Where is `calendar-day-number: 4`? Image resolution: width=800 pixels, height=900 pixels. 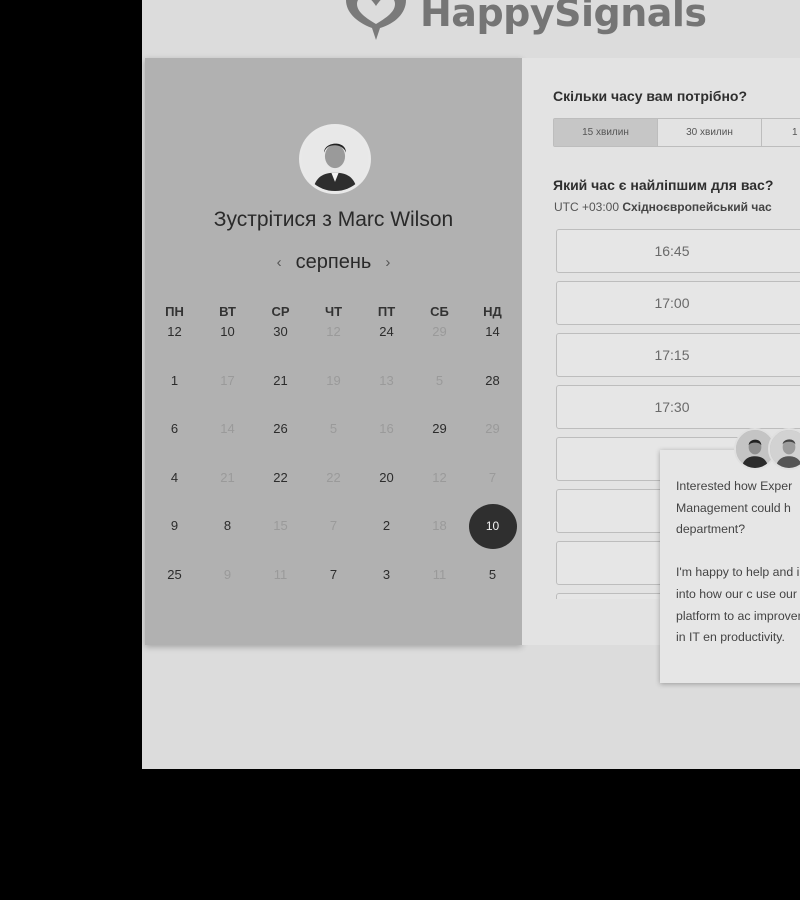
calendar-day-number: 4 is located at coordinates (174, 477).